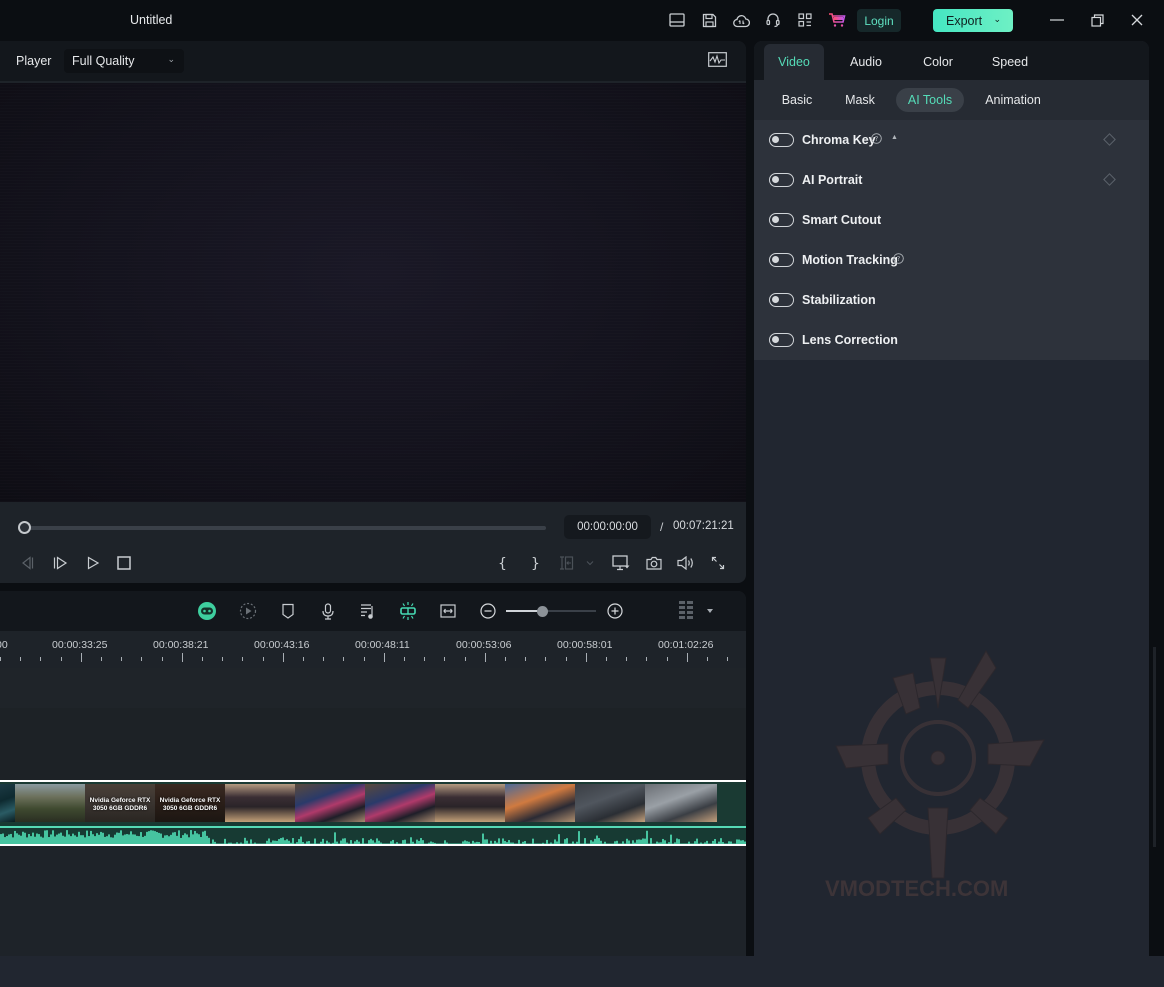 This screenshot has height=987, width=1164. Describe the element at coordinates (797, 100) in the screenshot. I see `subtab-basic: Basic` at that location.